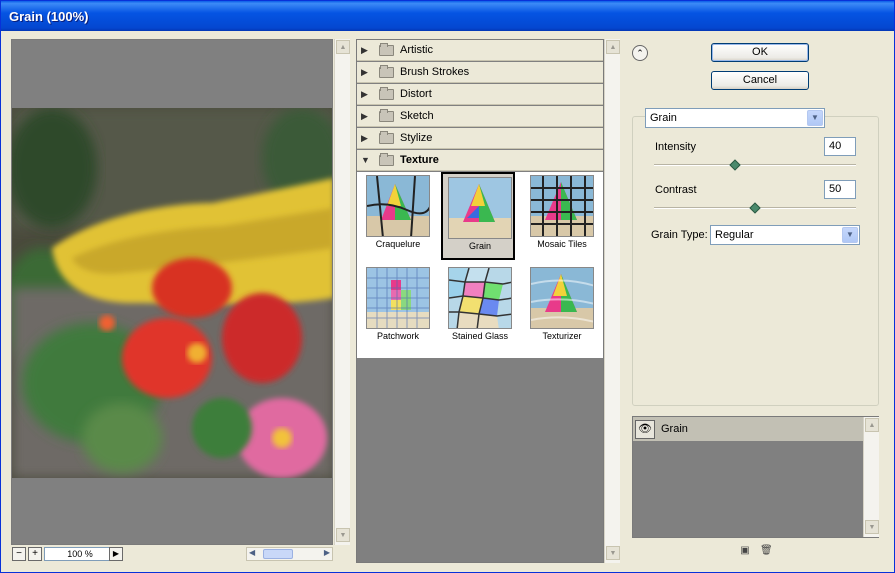  I want to click on filter-thumbnails: Craquelure Grain Mosaic Tiles Patchwork, so click(480, 265).